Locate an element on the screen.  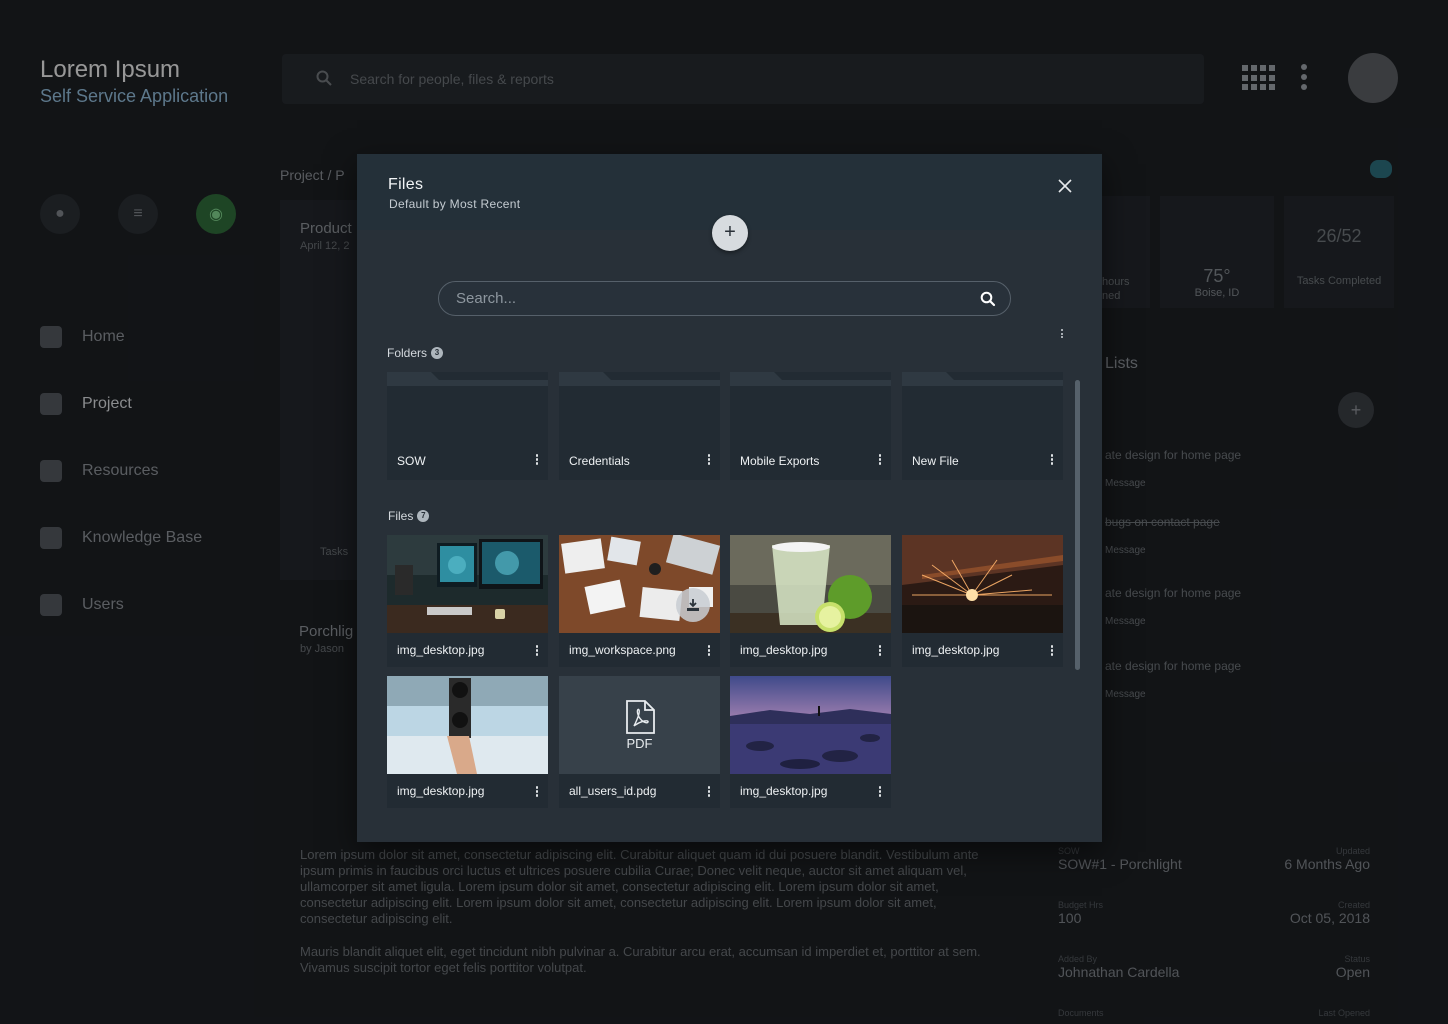
close-icon is located at coordinates (1065, 186).